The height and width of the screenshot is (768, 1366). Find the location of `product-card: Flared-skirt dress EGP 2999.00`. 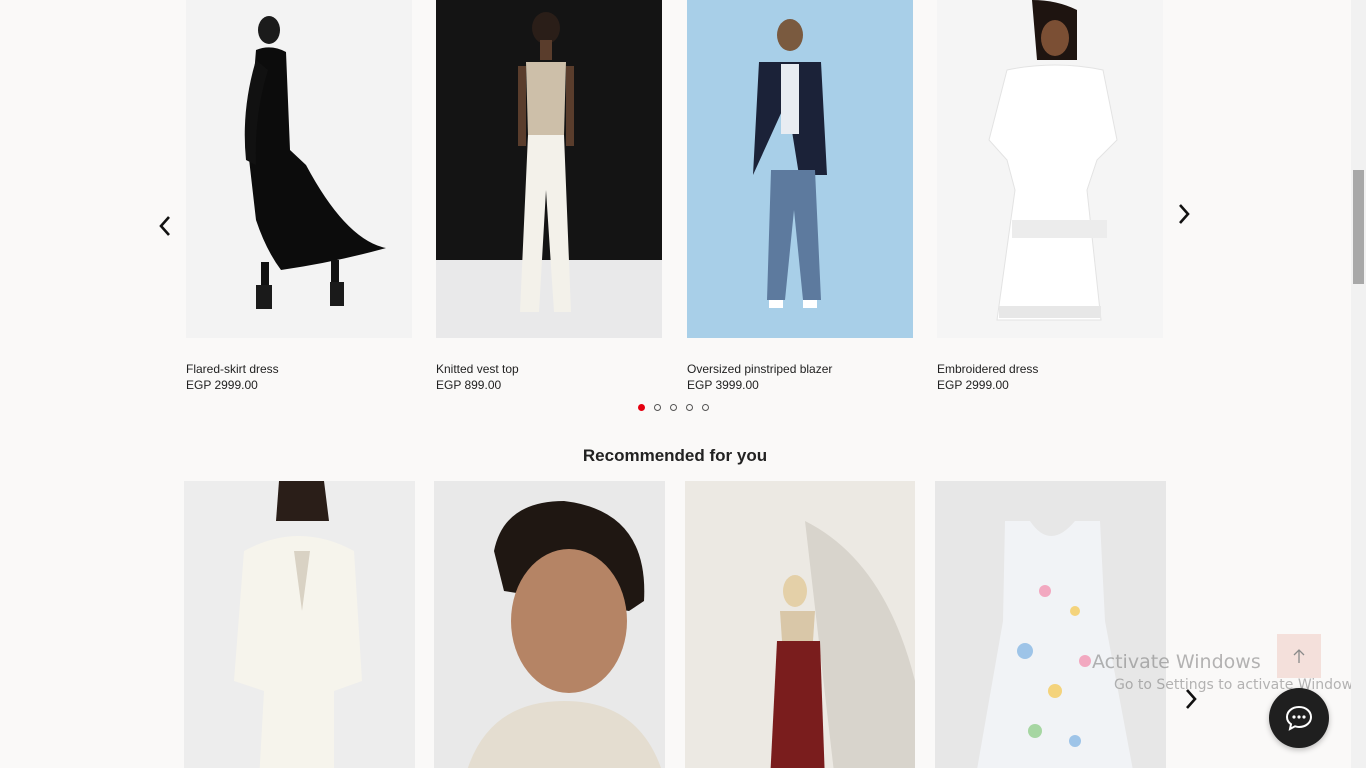

product-card: Flared-skirt dress EGP 2999.00 is located at coordinates (299, 196).